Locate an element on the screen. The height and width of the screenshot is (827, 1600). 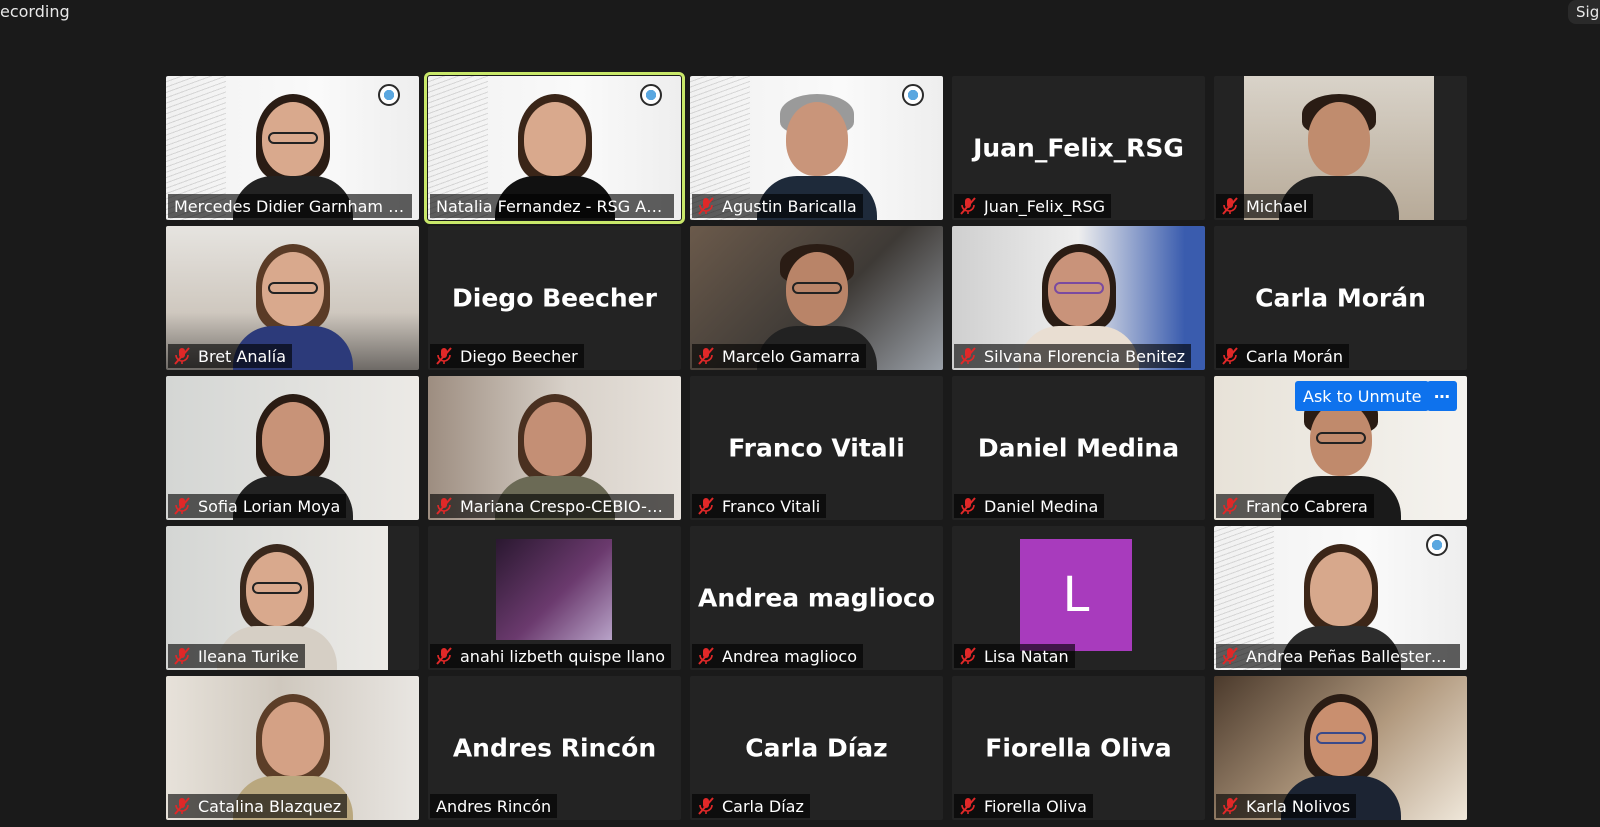
sign-button: Sig is located at coordinates (1584, 12).